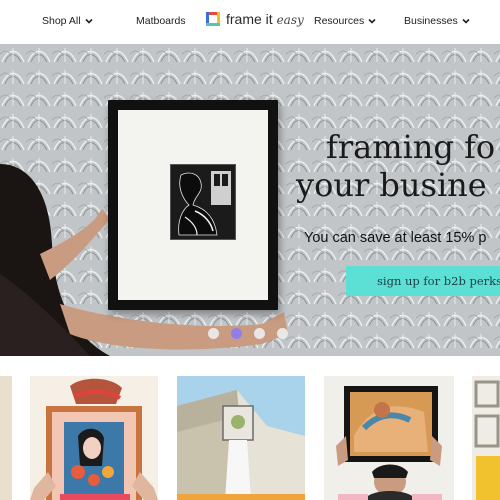  I want to click on hero-title-line-1: framing fo, so click(411, 147).